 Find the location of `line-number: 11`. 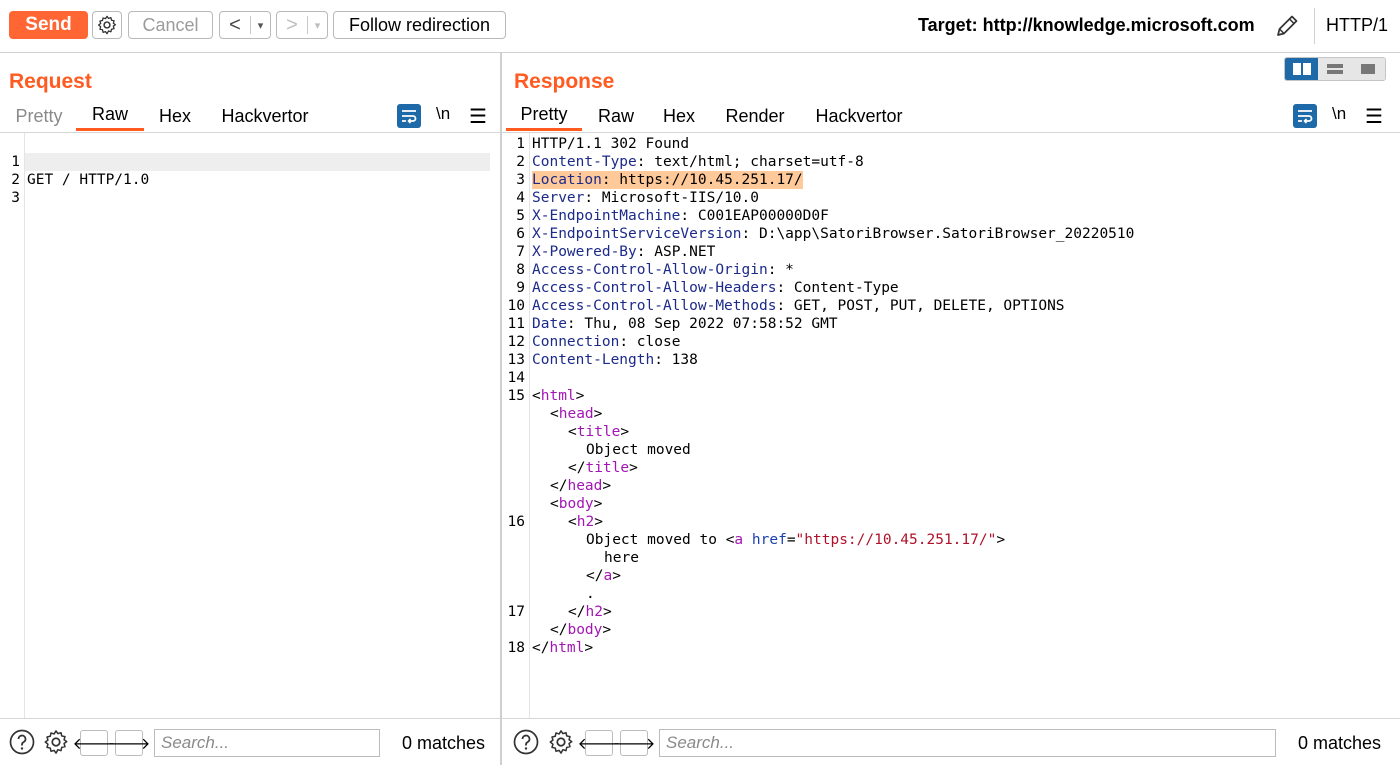

line-number: 11 is located at coordinates (516, 324).